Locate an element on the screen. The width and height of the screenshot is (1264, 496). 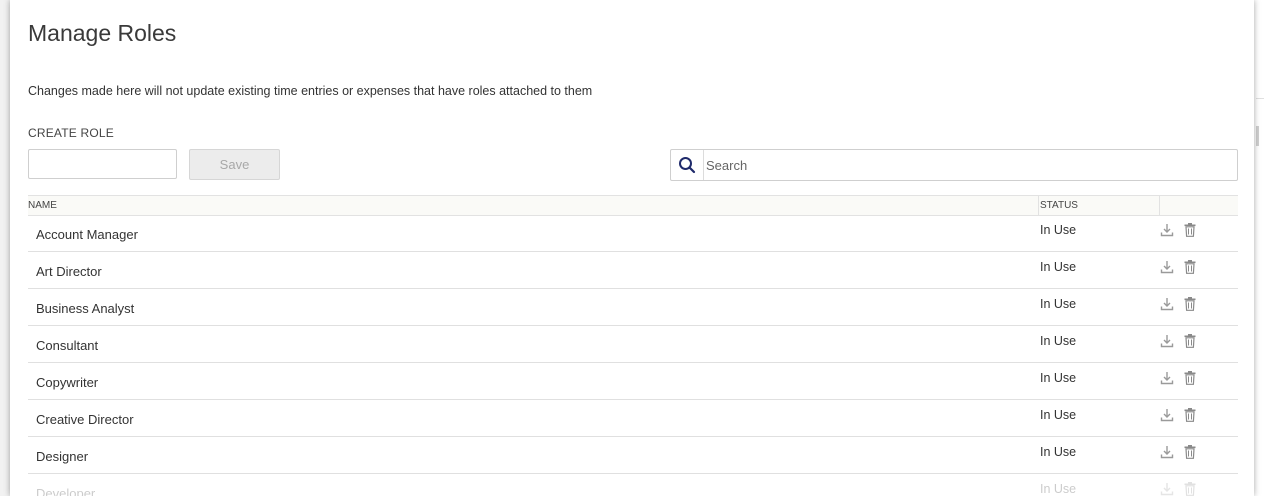
role-name: Art Director is located at coordinates (69, 271).